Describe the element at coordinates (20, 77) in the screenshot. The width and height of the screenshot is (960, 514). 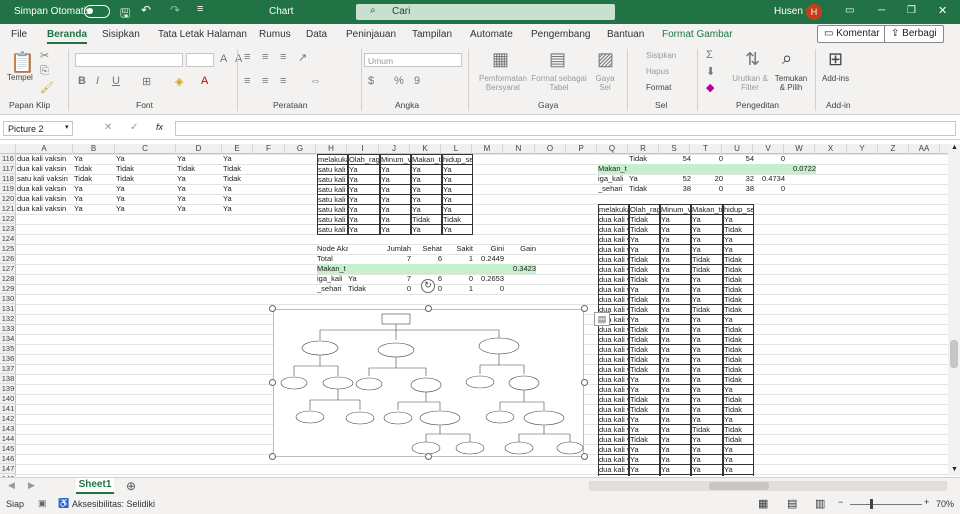
I see `paste-button: Tempel` at that location.